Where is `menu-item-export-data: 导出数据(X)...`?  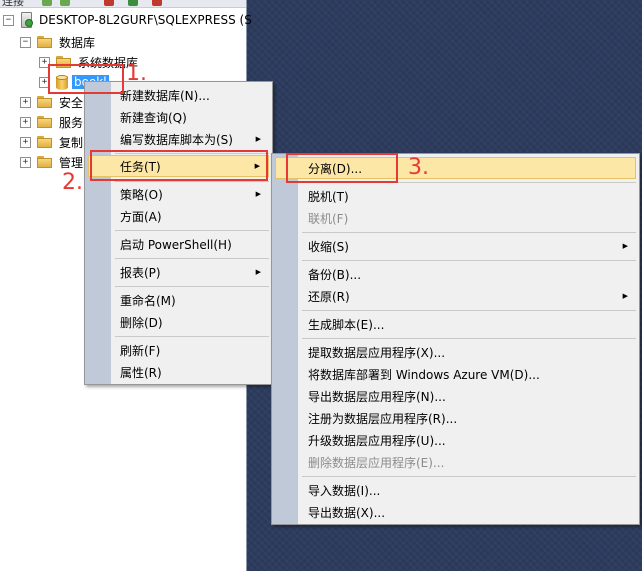
menu-item-export-data: 导出数据(X)... is located at coordinates (455, 512).